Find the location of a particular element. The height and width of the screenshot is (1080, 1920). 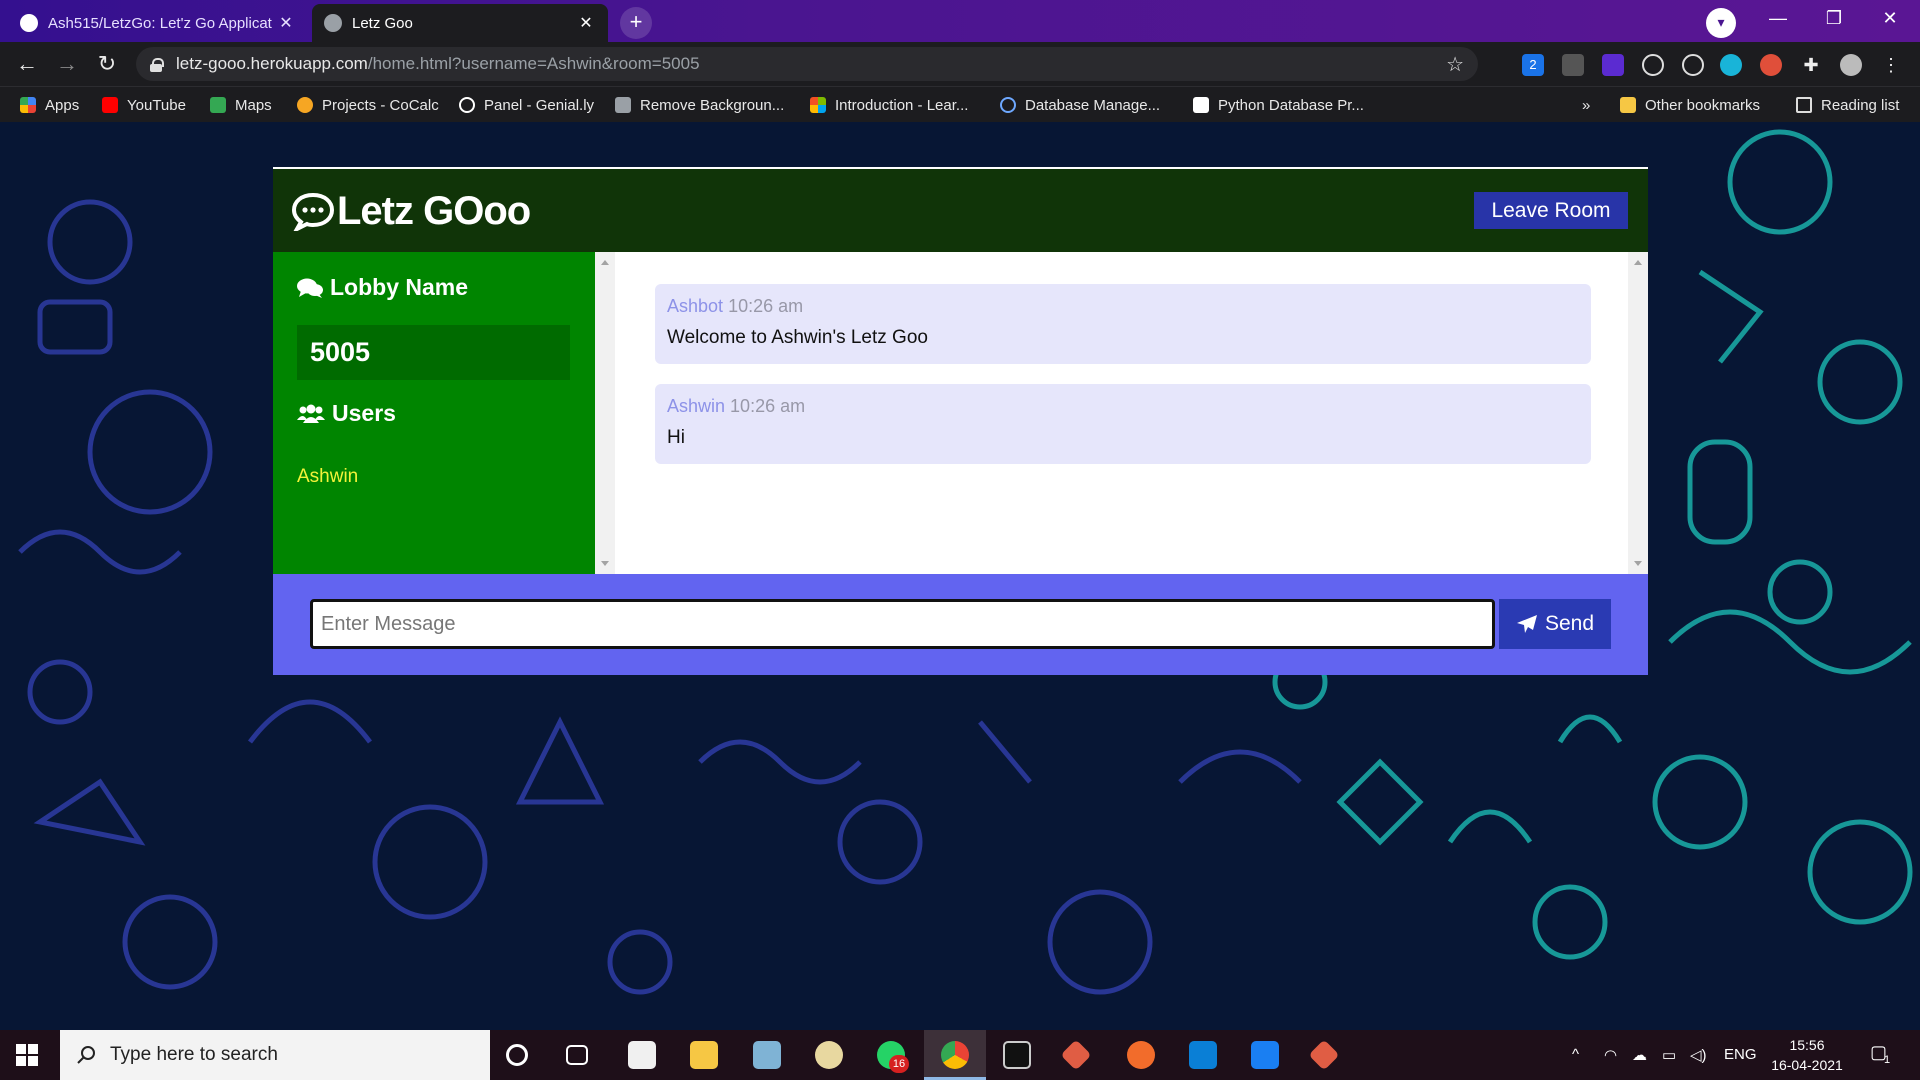

comments-icon is located at coordinates (310, 288).